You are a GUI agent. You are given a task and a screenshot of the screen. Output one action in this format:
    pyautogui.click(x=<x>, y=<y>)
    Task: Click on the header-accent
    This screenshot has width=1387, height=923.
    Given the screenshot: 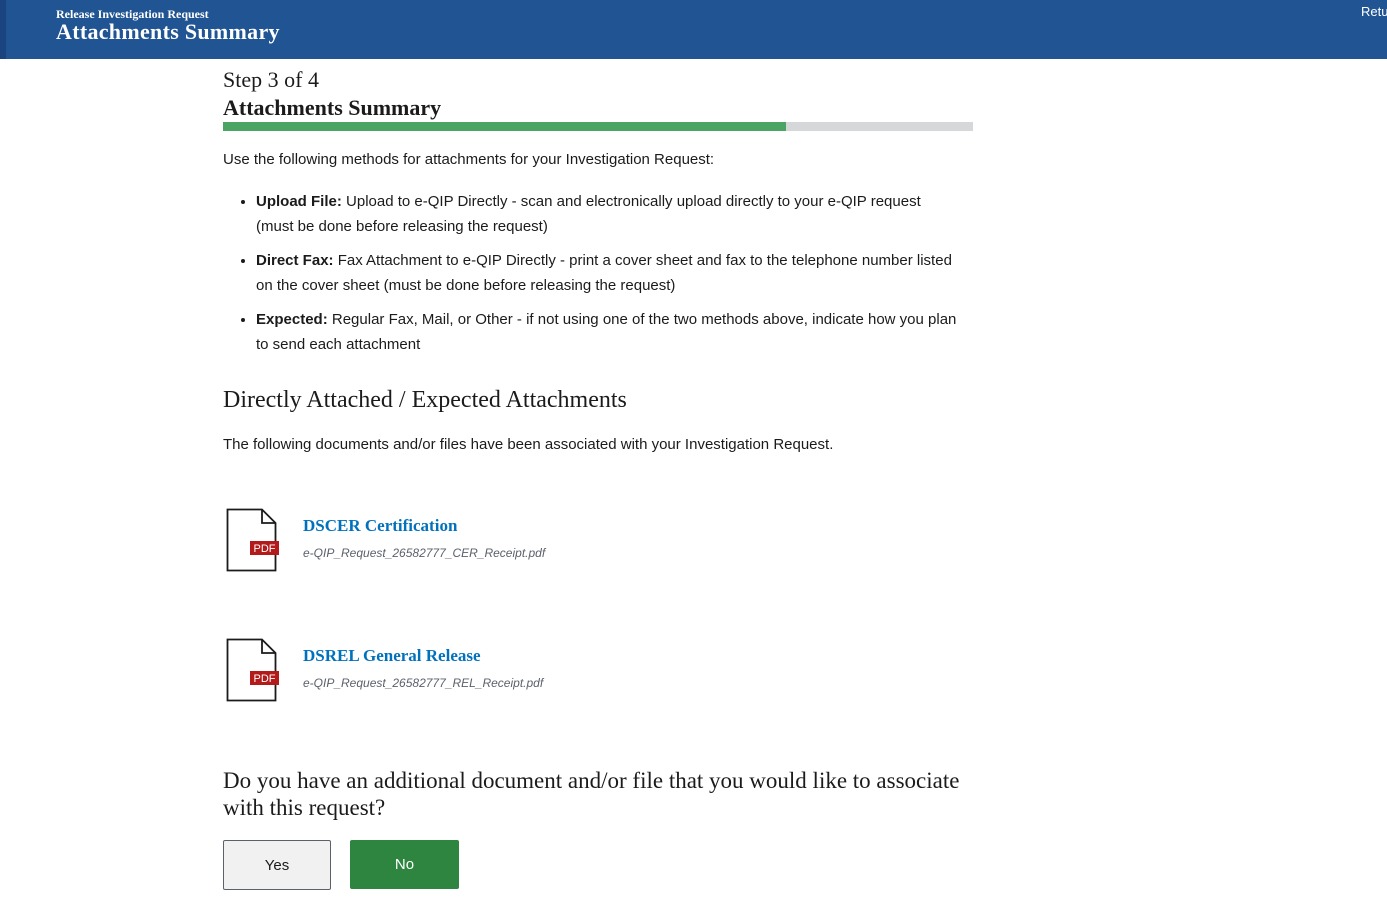 What is the action you would take?
    pyautogui.click(x=3, y=29)
    